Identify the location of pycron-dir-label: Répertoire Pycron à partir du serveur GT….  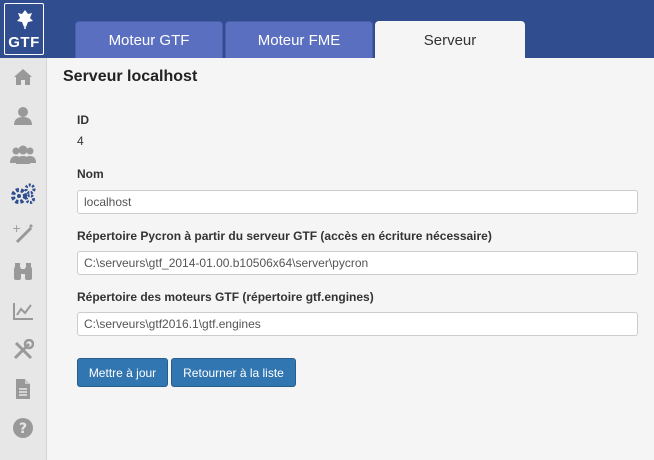
(284, 236).